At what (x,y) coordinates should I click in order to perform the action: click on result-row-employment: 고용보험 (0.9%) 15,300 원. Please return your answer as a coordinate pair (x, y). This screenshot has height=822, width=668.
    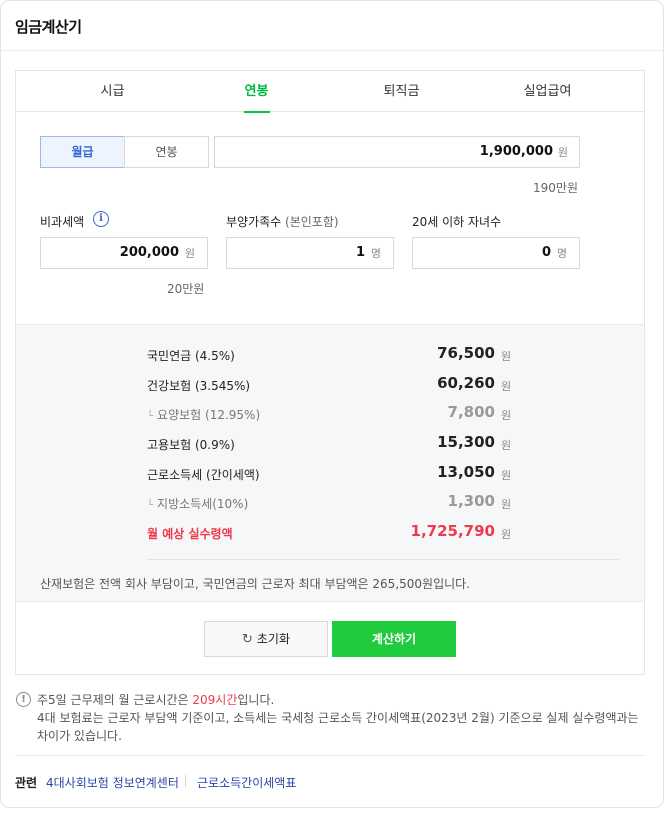
    Looking at the image, I should click on (330, 444).